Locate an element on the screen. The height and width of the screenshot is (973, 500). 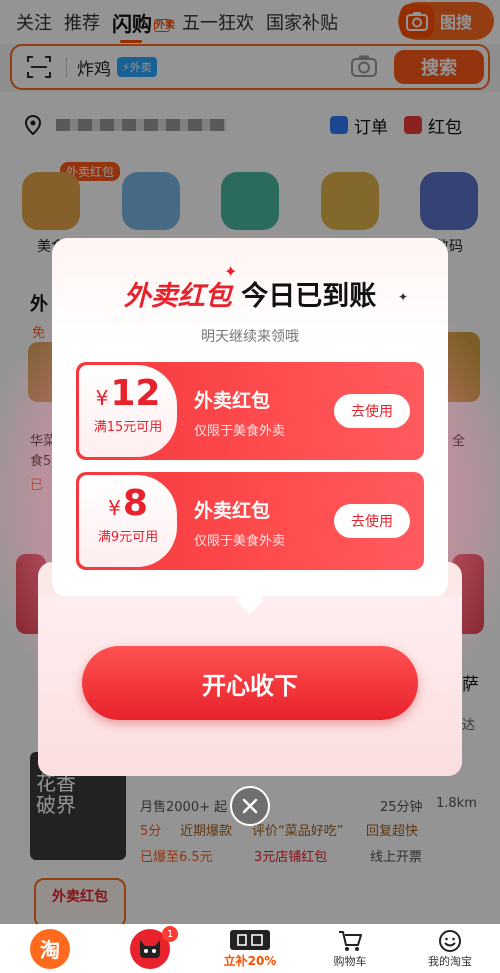
coupon-card: ¥8 满9元可用 外卖红包 仅限于美食外卖 去使用 is located at coordinates (250, 521).